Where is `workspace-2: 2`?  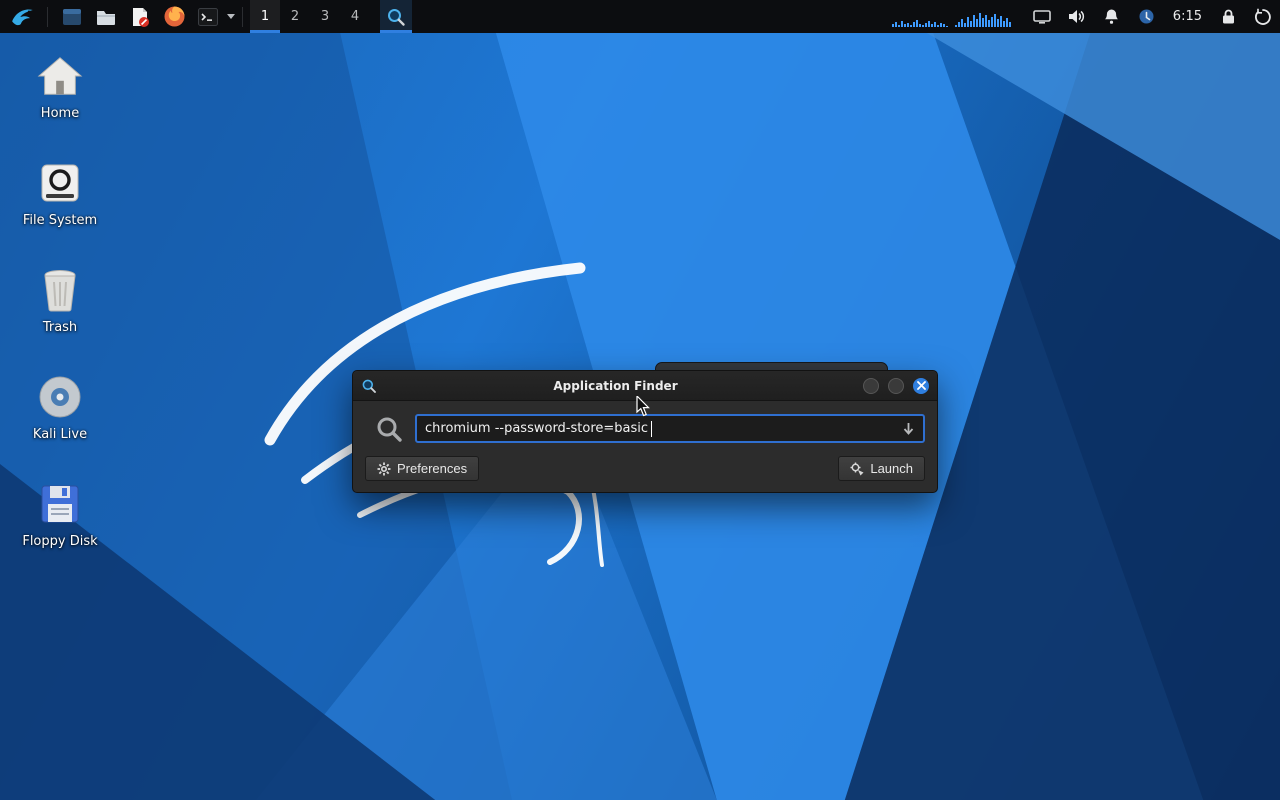 workspace-2: 2 is located at coordinates (295, 16).